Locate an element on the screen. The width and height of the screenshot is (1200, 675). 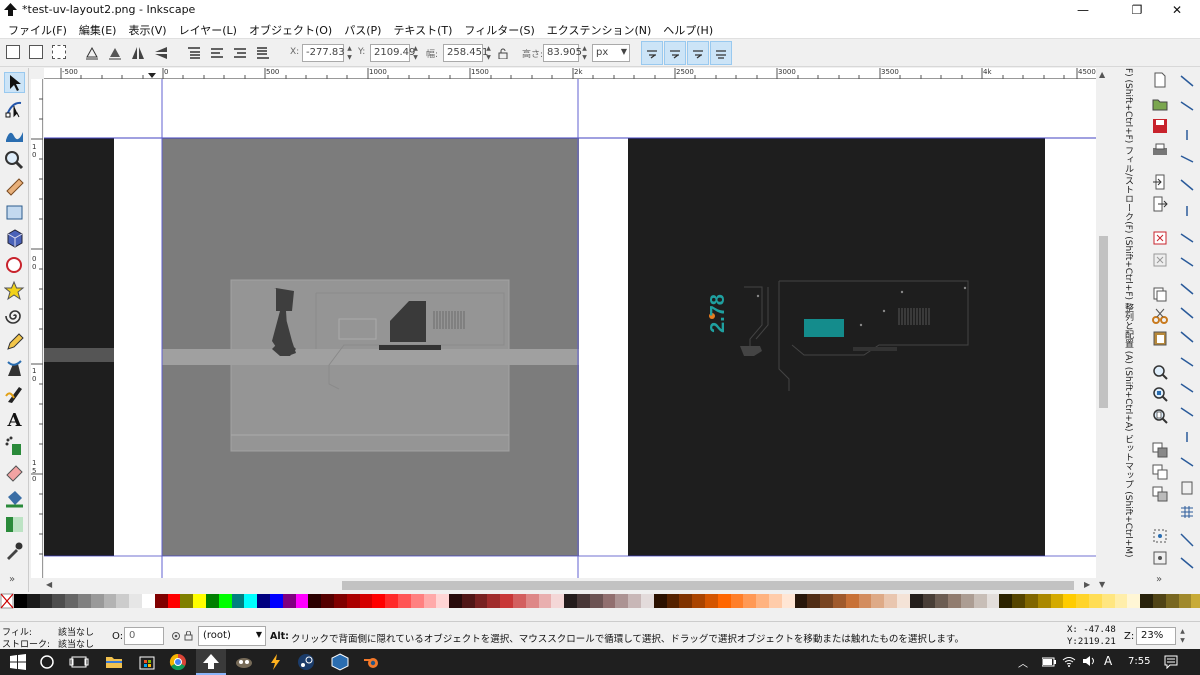
unlink-clone-icon is located at coordinates (1160, 494).